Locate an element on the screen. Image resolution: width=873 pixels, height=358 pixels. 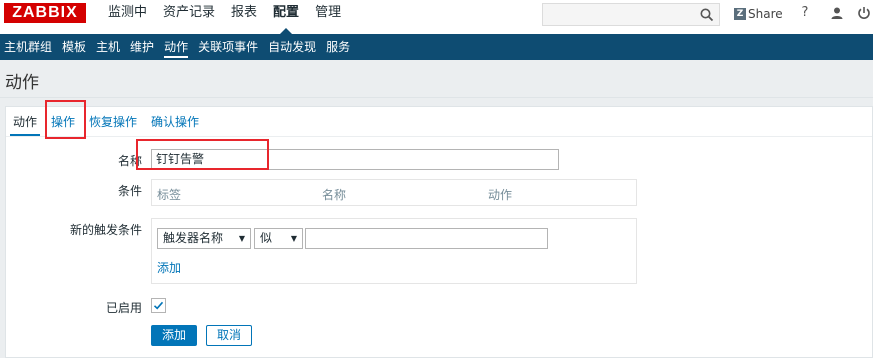
enabled-label: 已启用 is located at coordinates (123, 308).